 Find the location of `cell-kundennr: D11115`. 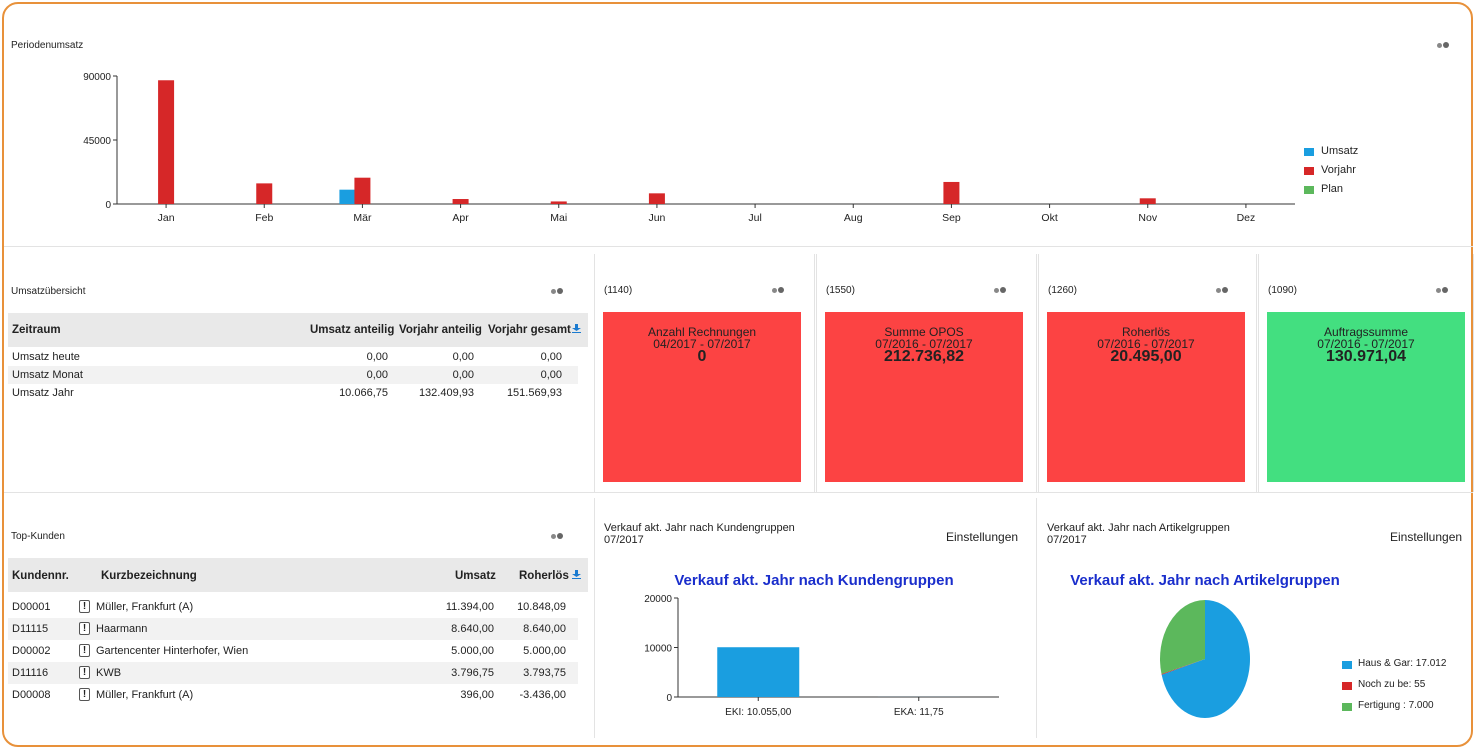

cell-kundennr: D11115 is located at coordinates (30, 629).